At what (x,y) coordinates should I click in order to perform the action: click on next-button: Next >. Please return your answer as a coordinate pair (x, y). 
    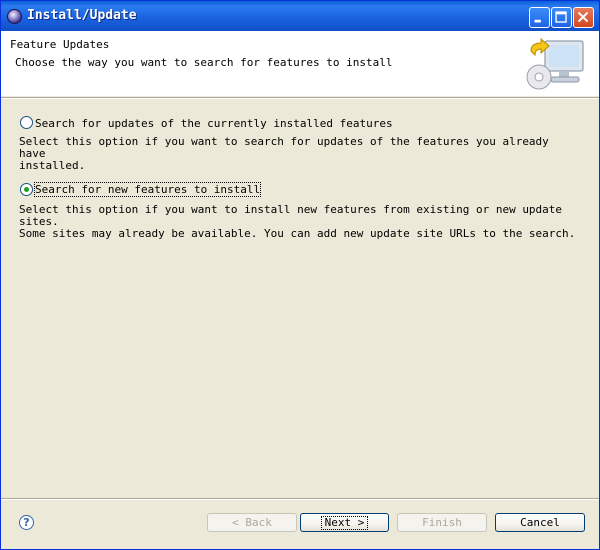
    Looking at the image, I should click on (344, 522).